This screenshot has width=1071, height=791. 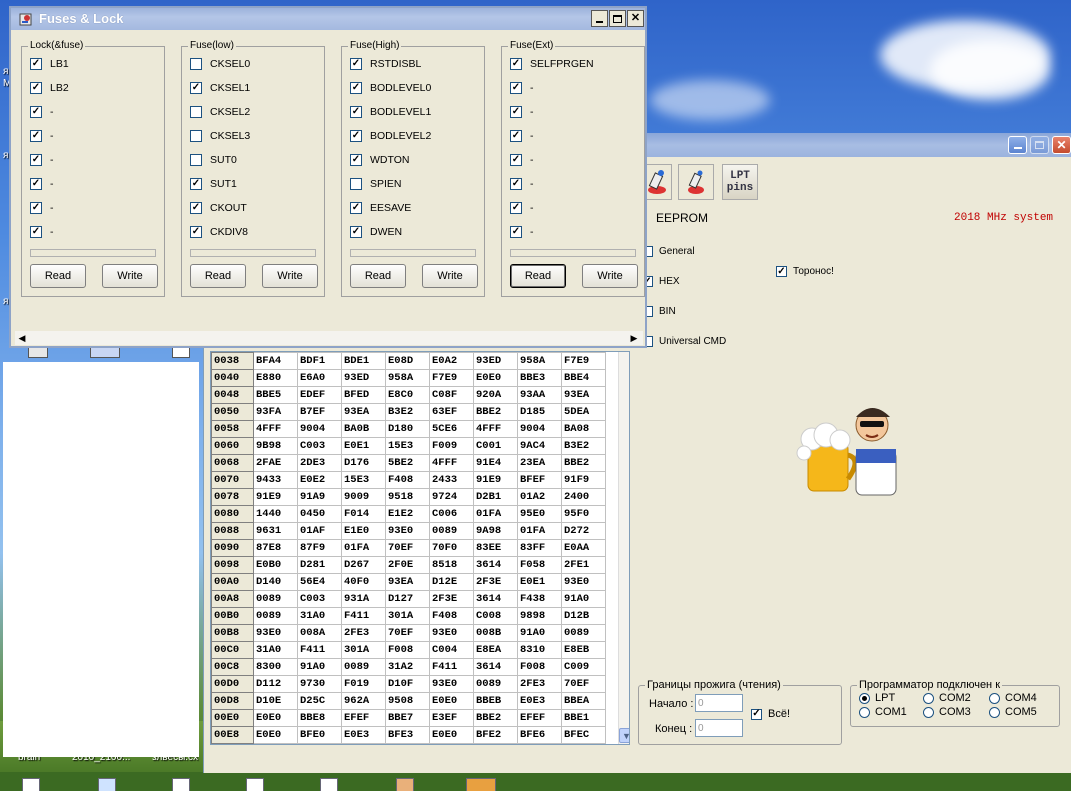 I want to click on lpt-pins-button: LPT pins, so click(x=740, y=182).